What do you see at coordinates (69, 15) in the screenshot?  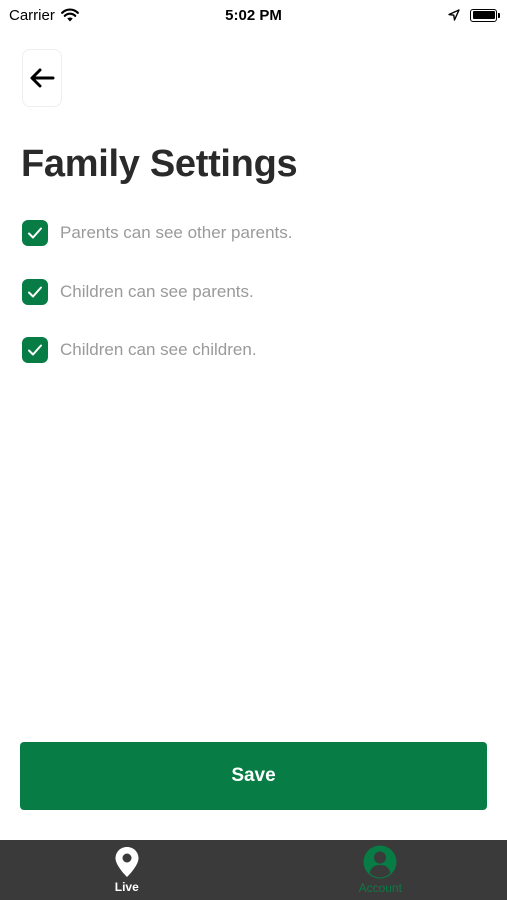 I see `wifi-icon` at bounding box center [69, 15].